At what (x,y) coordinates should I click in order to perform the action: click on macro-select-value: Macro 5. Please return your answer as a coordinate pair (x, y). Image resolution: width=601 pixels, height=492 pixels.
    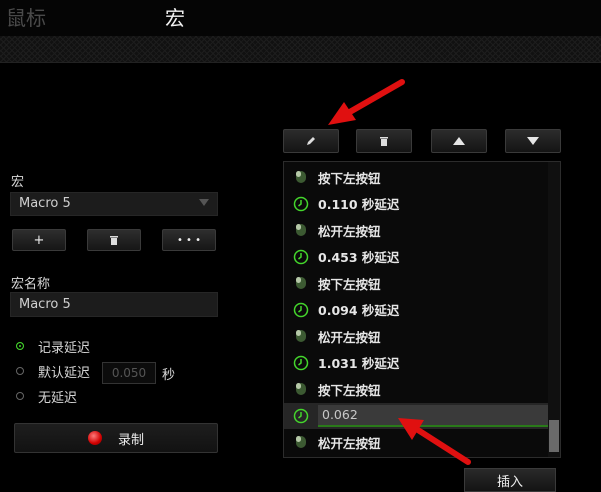
    Looking at the image, I should click on (45, 203).